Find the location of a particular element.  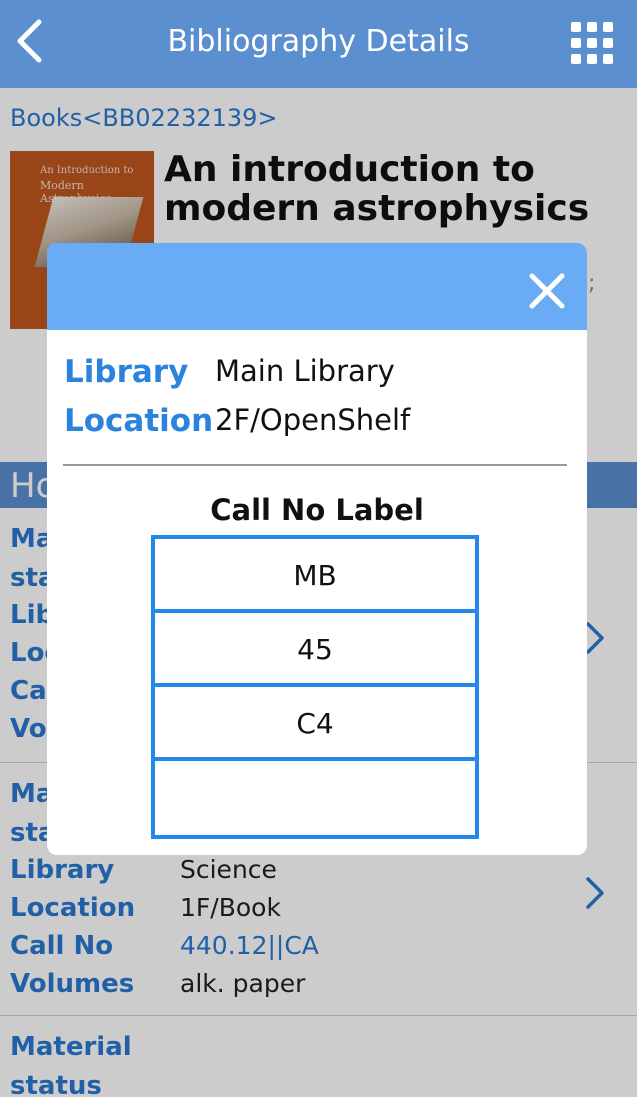

page-title: Bibliography Details is located at coordinates (318, 41).